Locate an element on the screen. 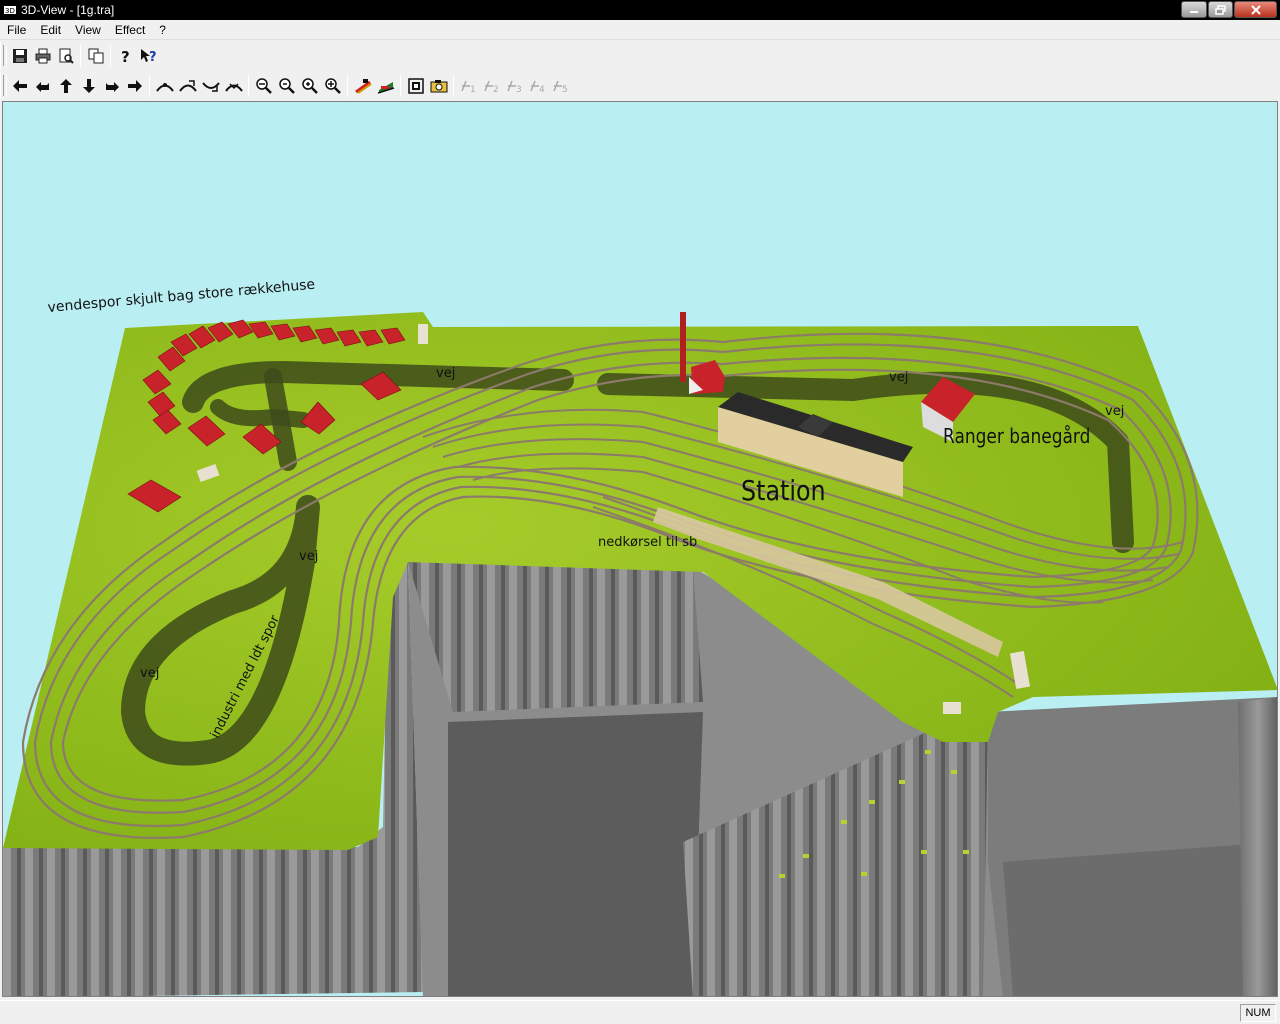 Image resolution: width=1280 pixels, height=1024 pixels. move-left-button is located at coordinates (19, 86).